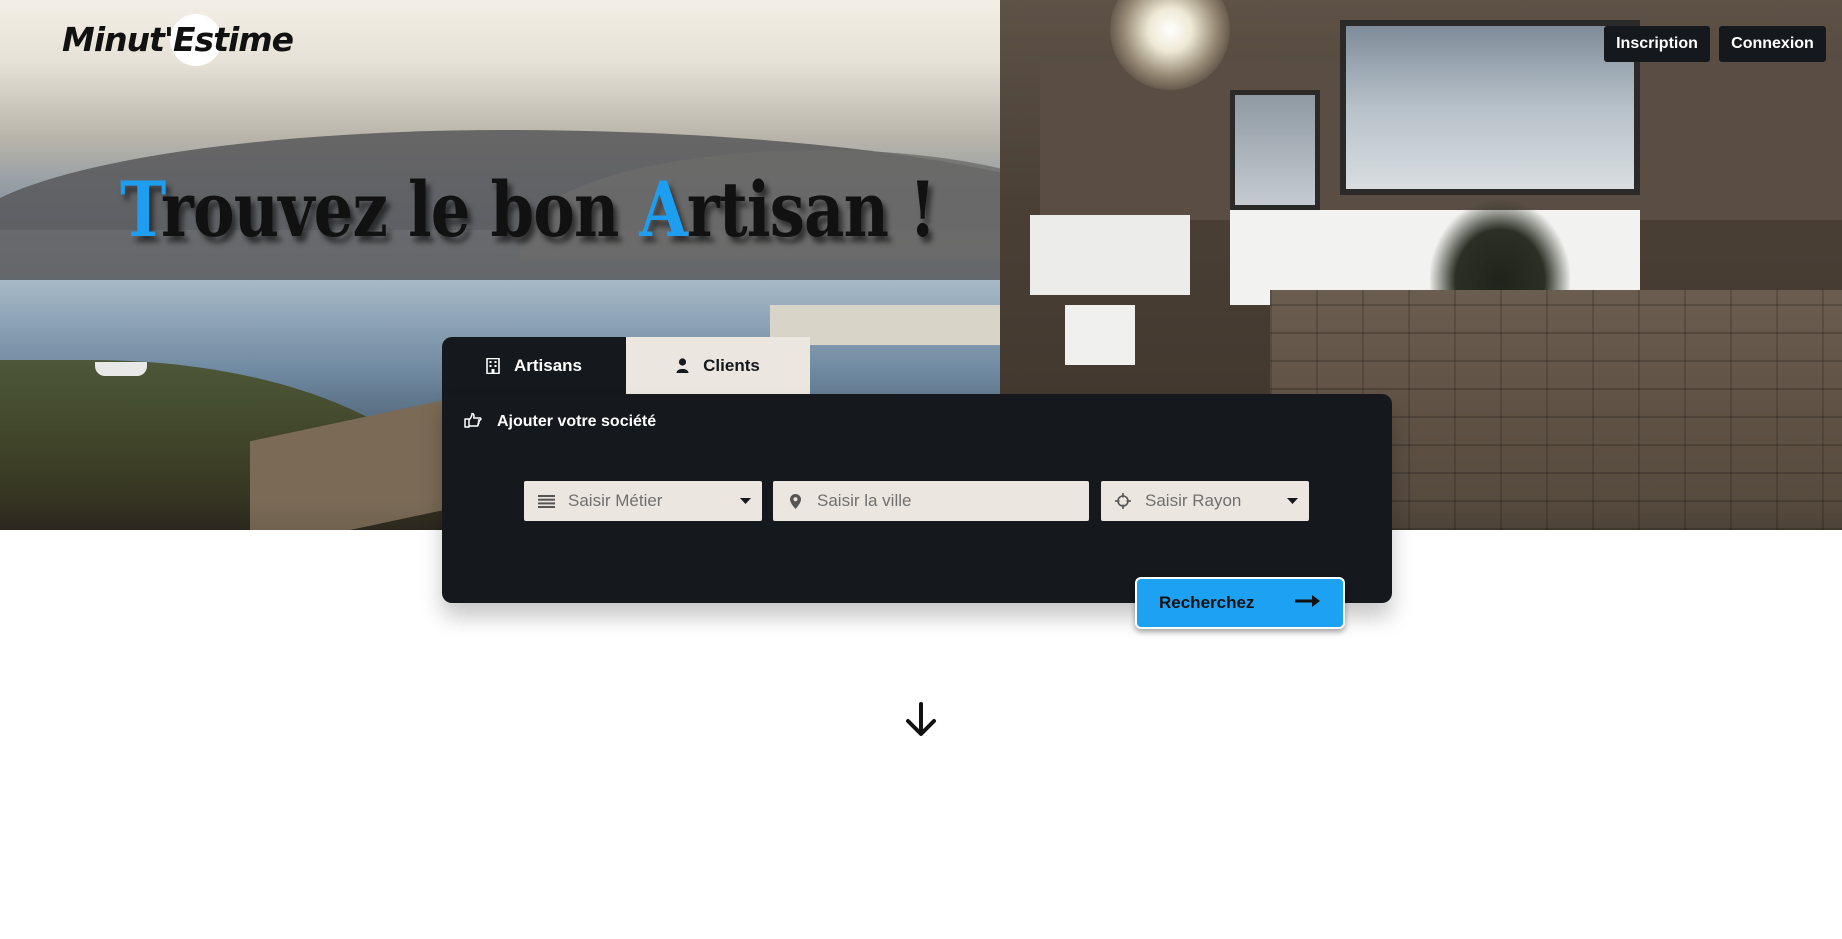  I want to click on add-company-link: Ajouter votre société, so click(560, 422).